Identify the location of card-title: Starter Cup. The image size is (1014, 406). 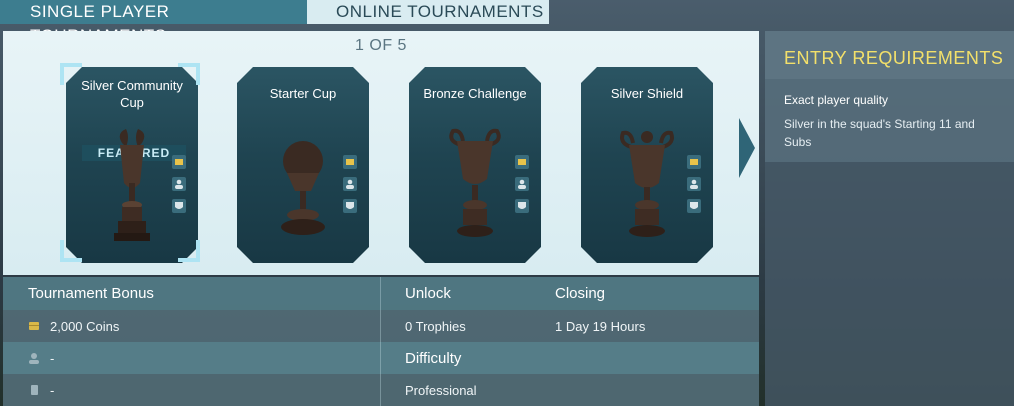
(303, 93).